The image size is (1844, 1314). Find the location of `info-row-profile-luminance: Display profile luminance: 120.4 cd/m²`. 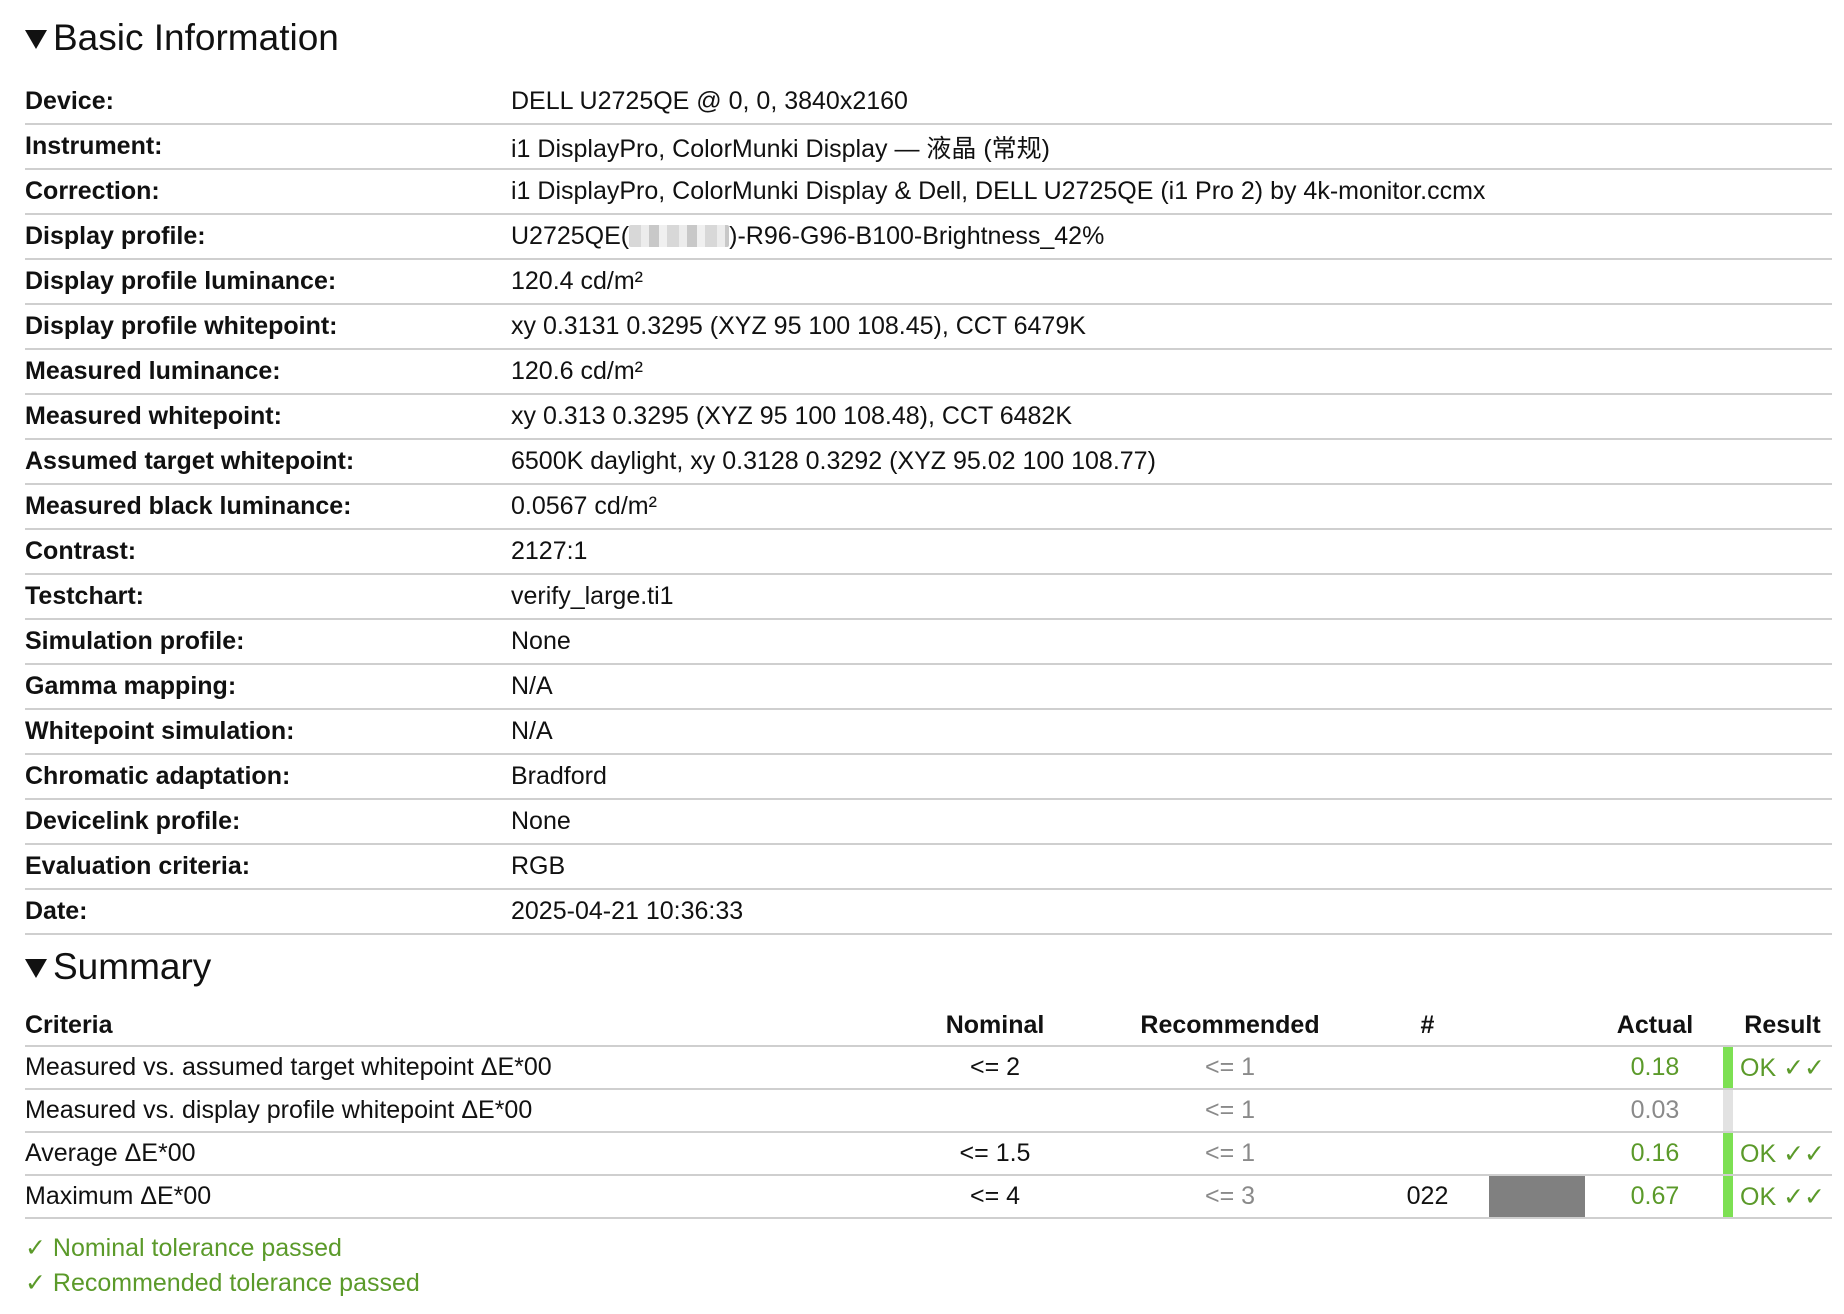

info-row-profile-luminance: Display profile luminance: 120.4 cd/m² is located at coordinates (928, 282).